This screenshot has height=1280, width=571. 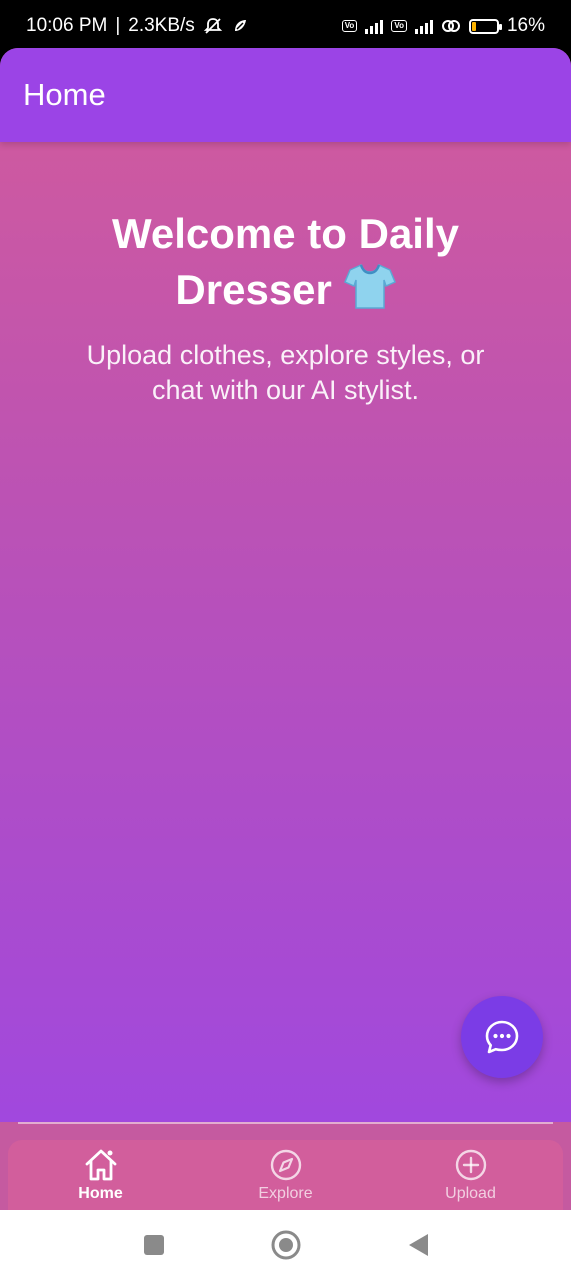 What do you see at coordinates (285, 261) in the screenshot?
I see `welcome-title-text: Welcome to Daily Dresser` at bounding box center [285, 261].